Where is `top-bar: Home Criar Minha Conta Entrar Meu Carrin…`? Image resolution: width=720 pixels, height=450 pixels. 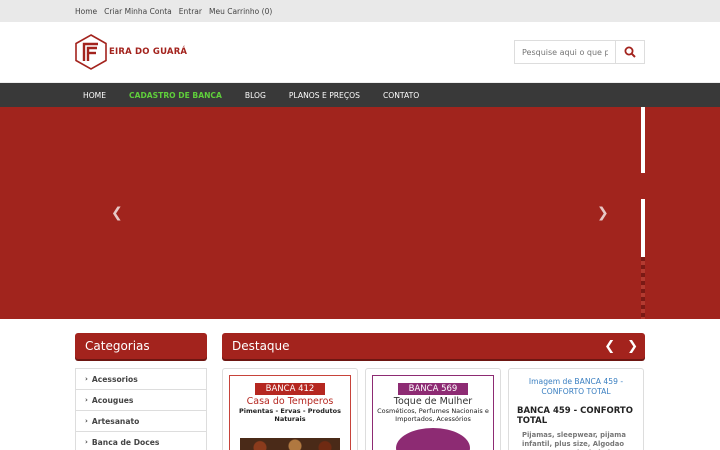 top-bar: Home Criar Minha Conta Entrar Meu Carrin… is located at coordinates (360, 11).